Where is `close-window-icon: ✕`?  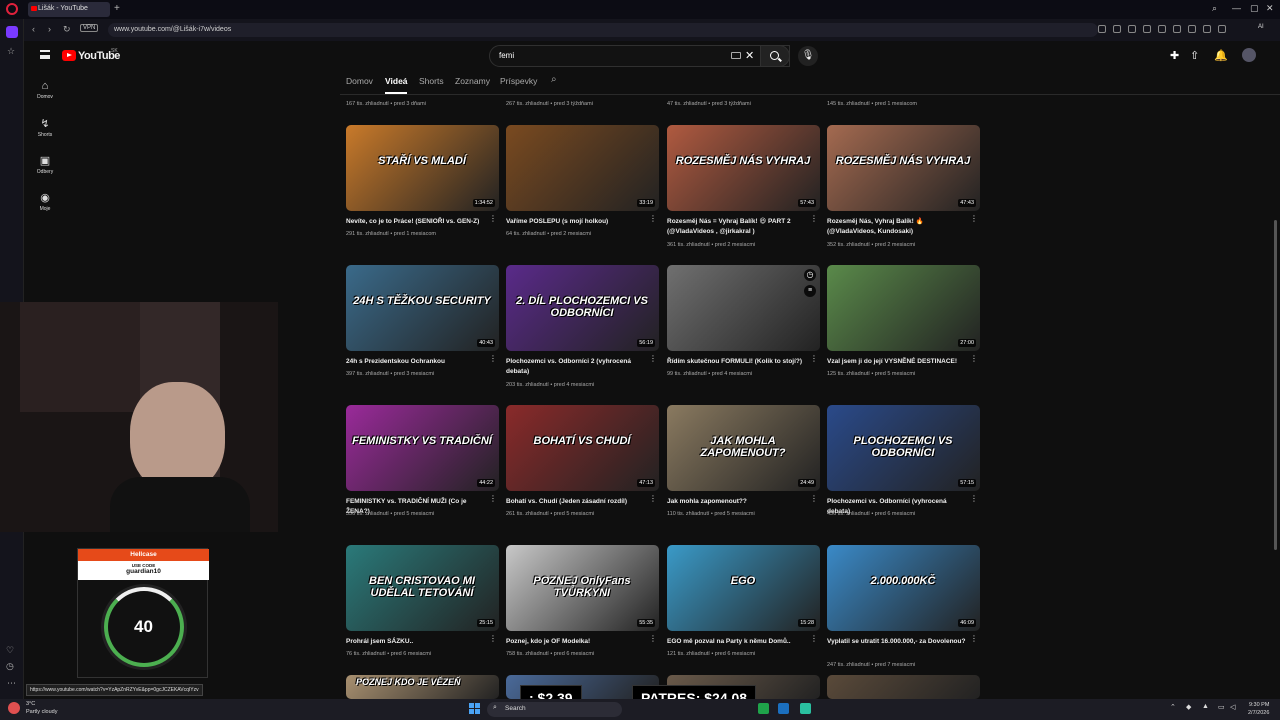 close-window-icon: ✕ is located at coordinates (1270, 8).